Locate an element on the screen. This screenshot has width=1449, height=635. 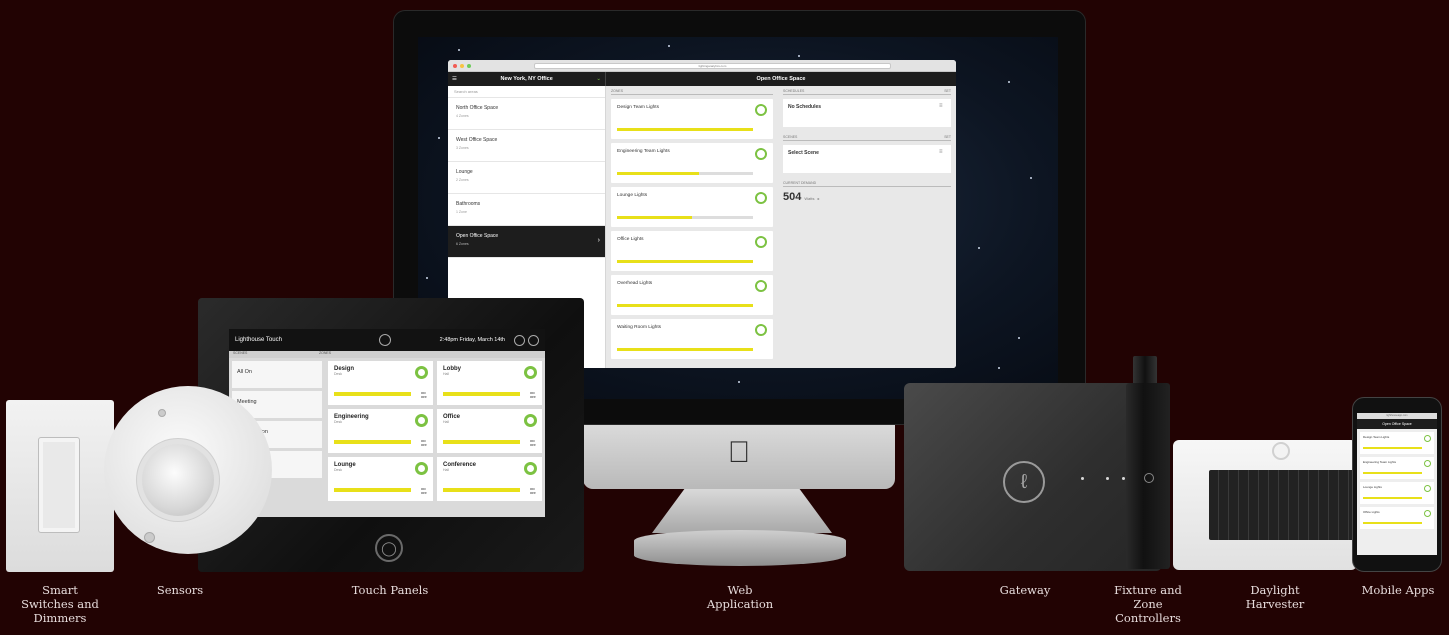
list-item: North Office Space 4 Zones is located at coordinates (526, 114).